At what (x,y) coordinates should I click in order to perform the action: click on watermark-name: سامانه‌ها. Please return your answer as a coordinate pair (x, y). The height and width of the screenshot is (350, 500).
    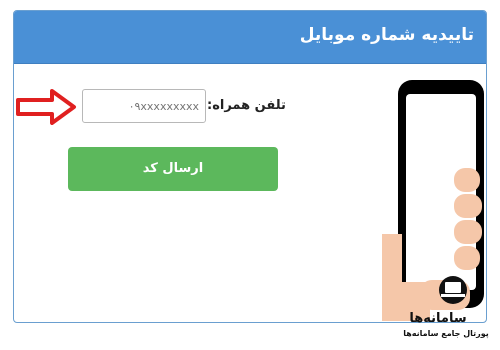
    Looking at the image, I should click on (438, 318).